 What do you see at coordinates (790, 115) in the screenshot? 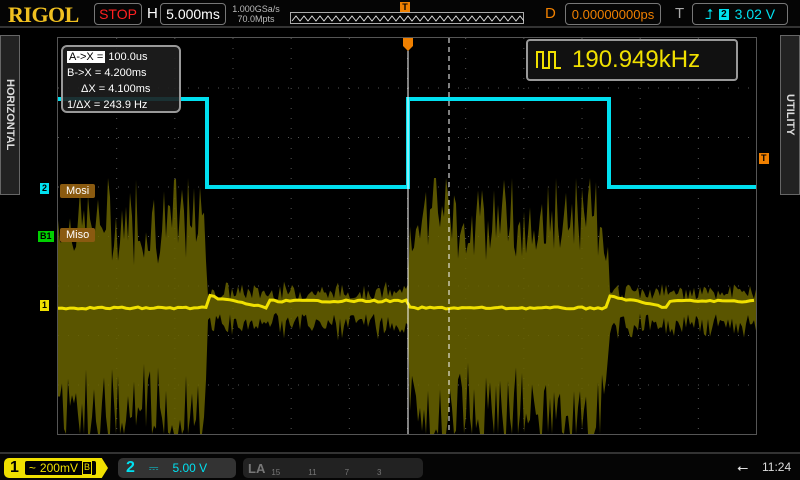
I see `utility-tab: UTILITY` at bounding box center [790, 115].